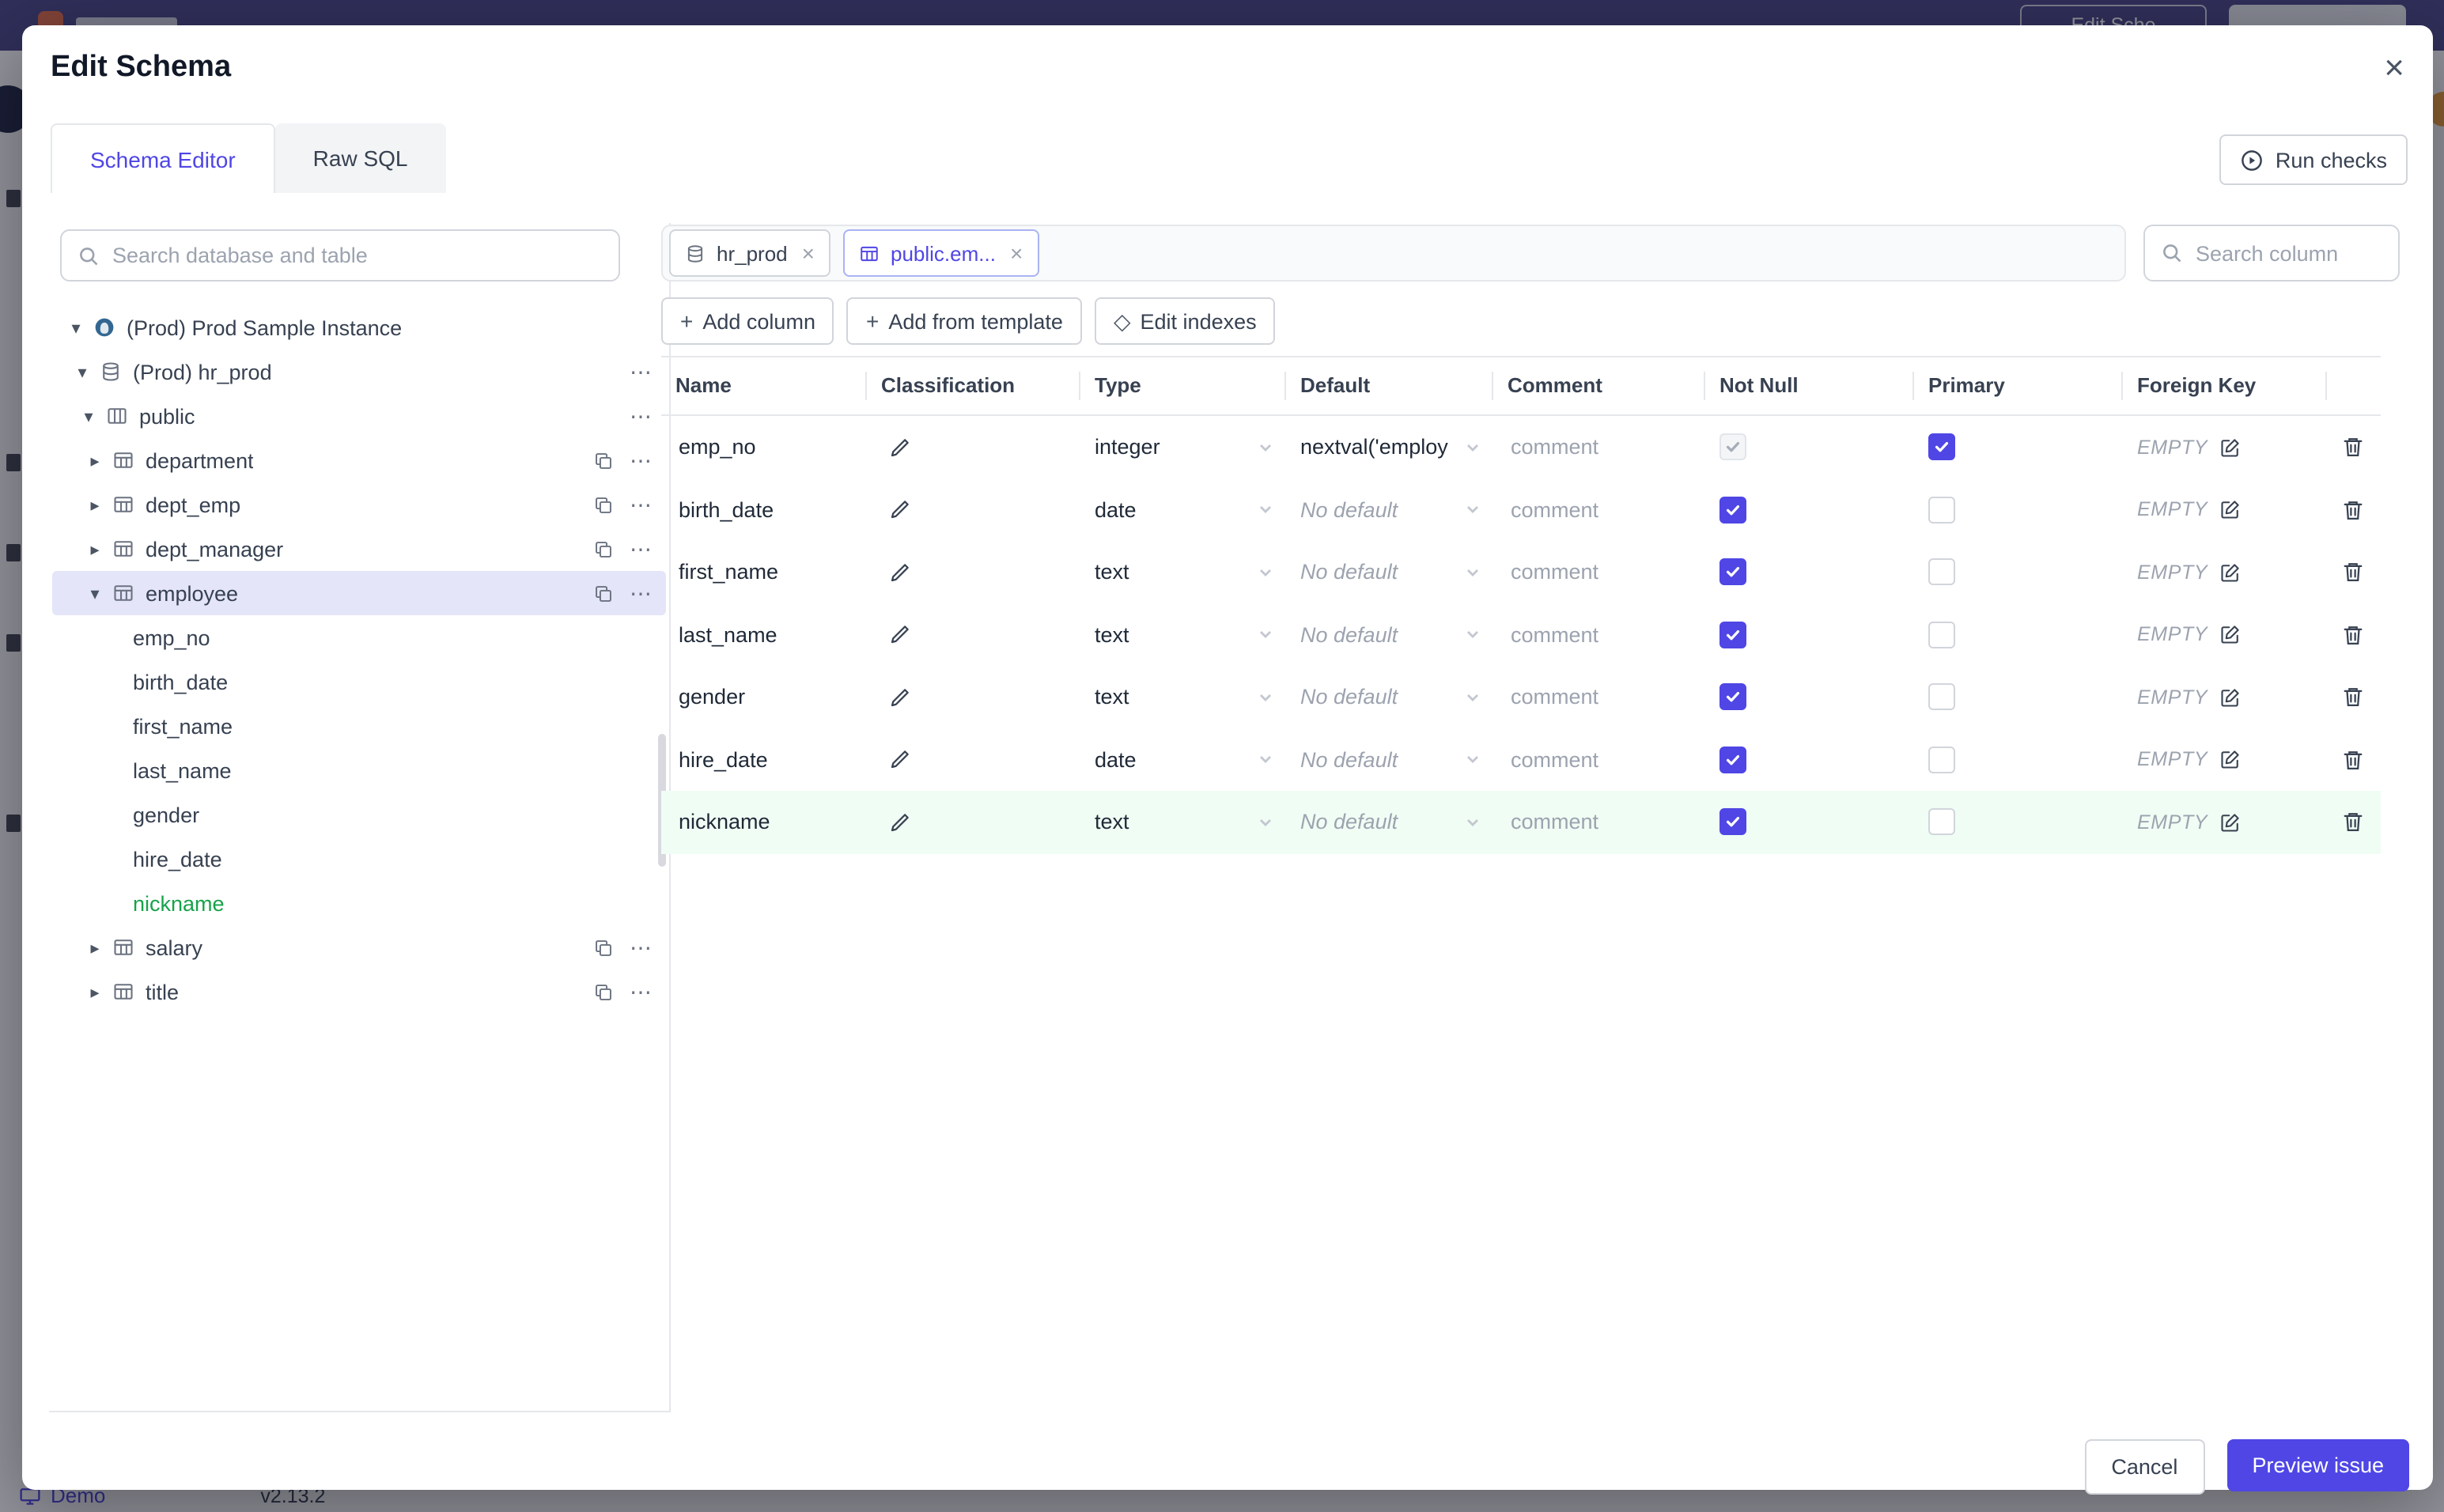 The height and width of the screenshot is (1512, 2444). Describe the element at coordinates (359, 460) in the screenshot. I see `tree-item-table-department: ▸ department ⋯` at that location.